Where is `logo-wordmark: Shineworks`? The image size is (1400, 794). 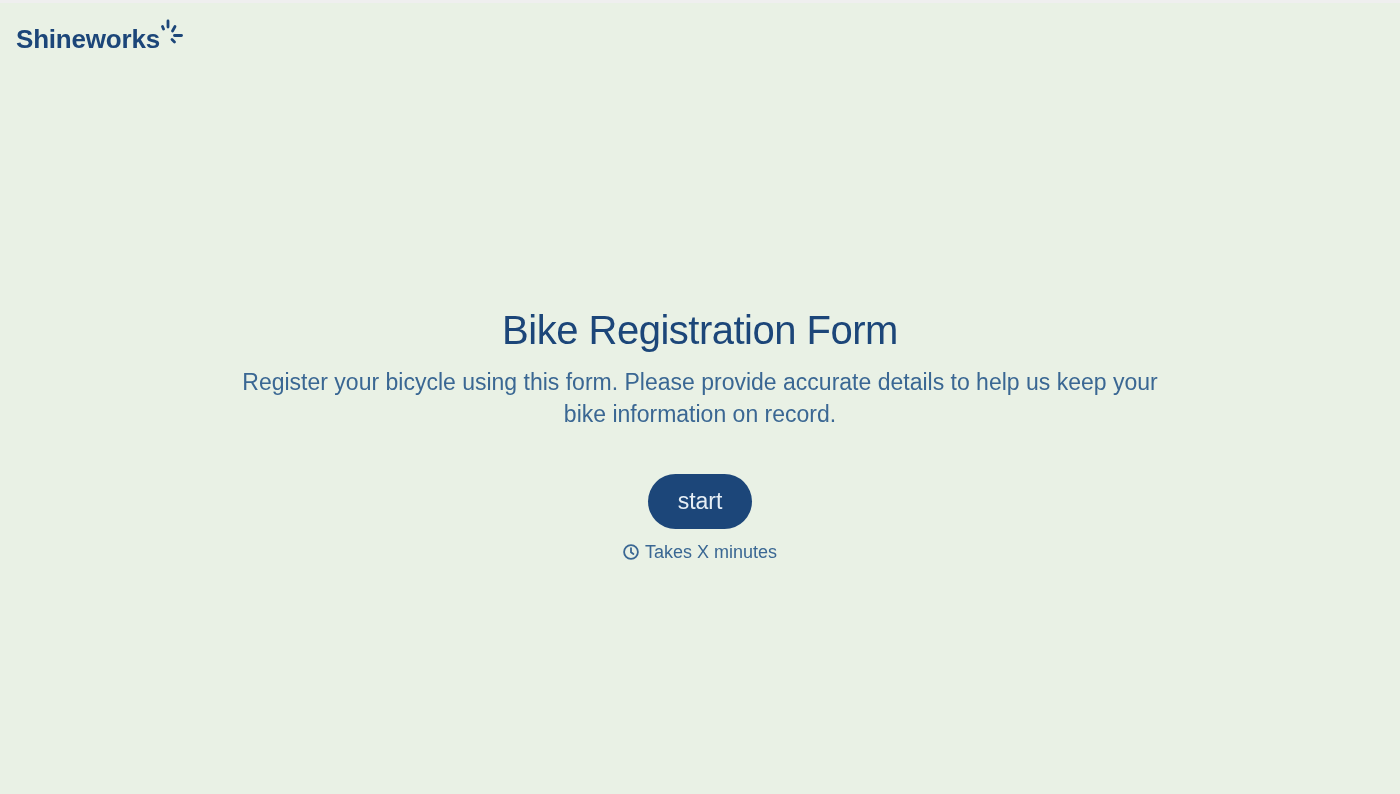
logo-wordmark: Shineworks is located at coordinates (88, 39).